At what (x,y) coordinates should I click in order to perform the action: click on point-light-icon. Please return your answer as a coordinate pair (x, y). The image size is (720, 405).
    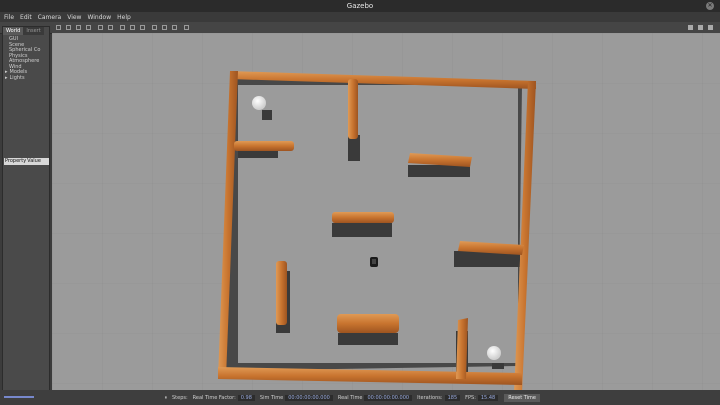
    Looking at the image, I should click on (154, 27).